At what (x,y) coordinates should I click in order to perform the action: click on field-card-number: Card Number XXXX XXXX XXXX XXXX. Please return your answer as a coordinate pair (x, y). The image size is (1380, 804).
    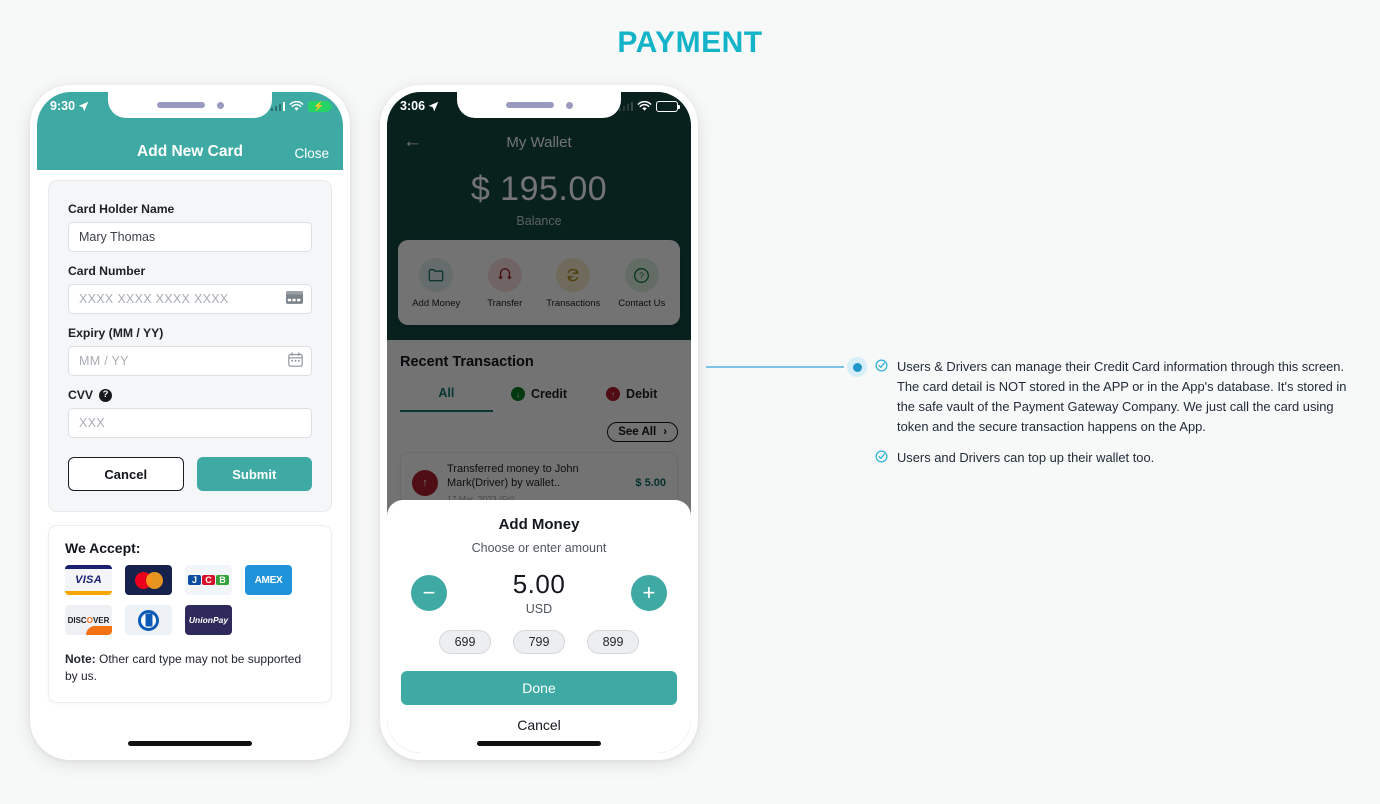
    Looking at the image, I should click on (190, 289).